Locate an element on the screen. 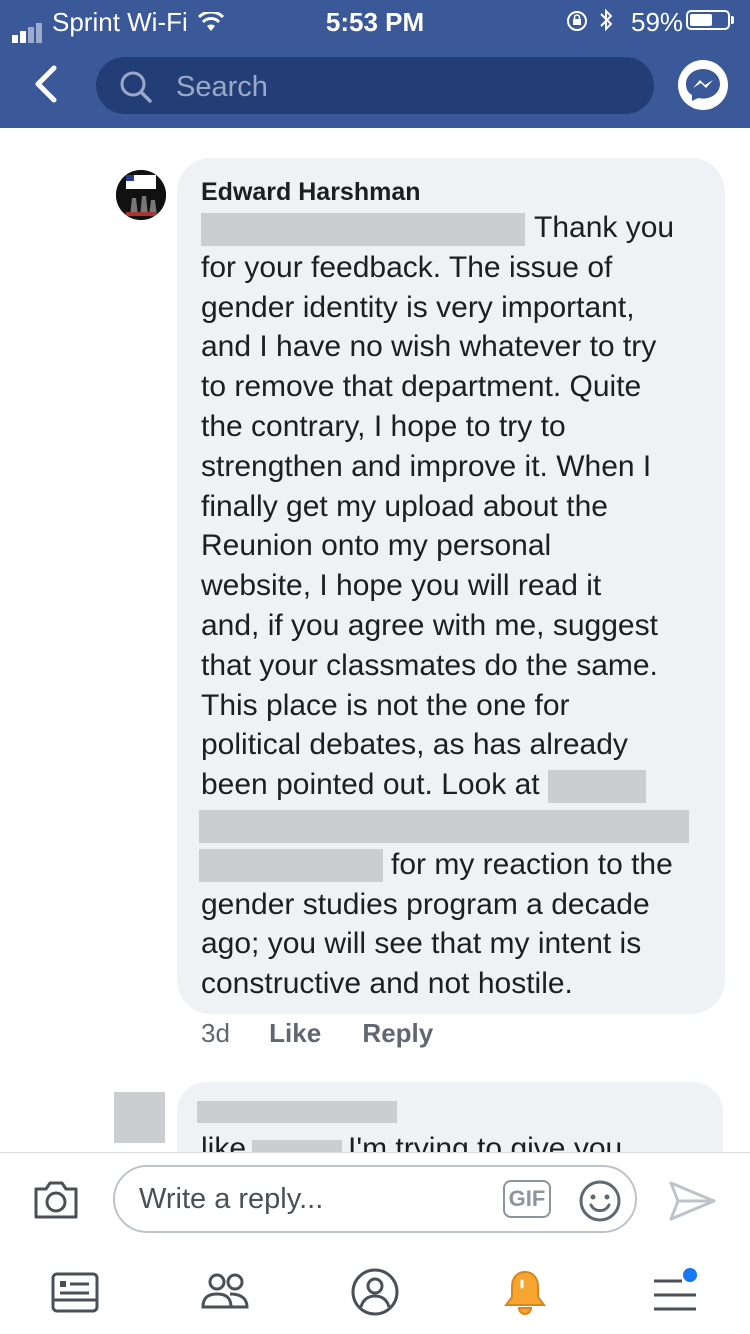  reply-input: Write a reply... GIF is located at coordinates (375, 1199).